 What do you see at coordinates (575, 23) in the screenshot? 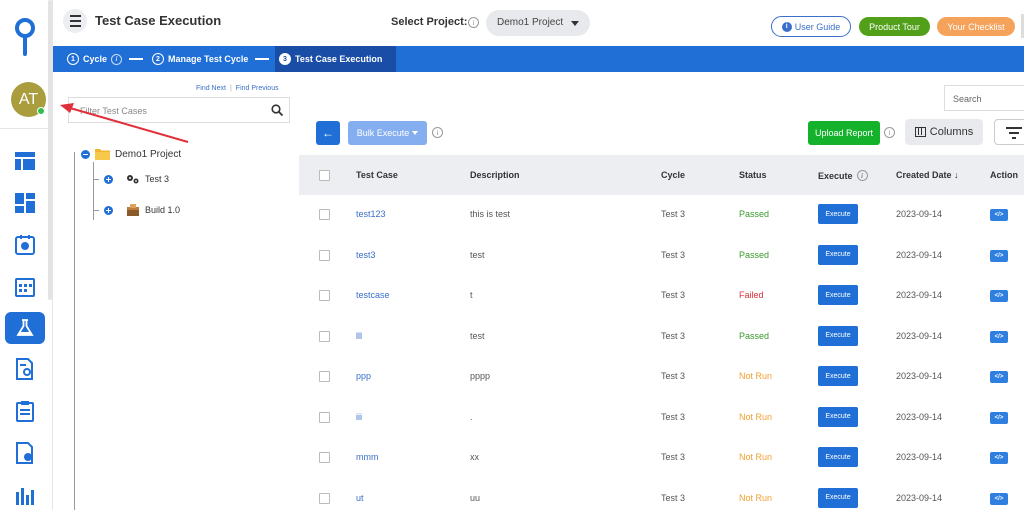
I see `chevron-down-icon` at bounding box center [575, 23].